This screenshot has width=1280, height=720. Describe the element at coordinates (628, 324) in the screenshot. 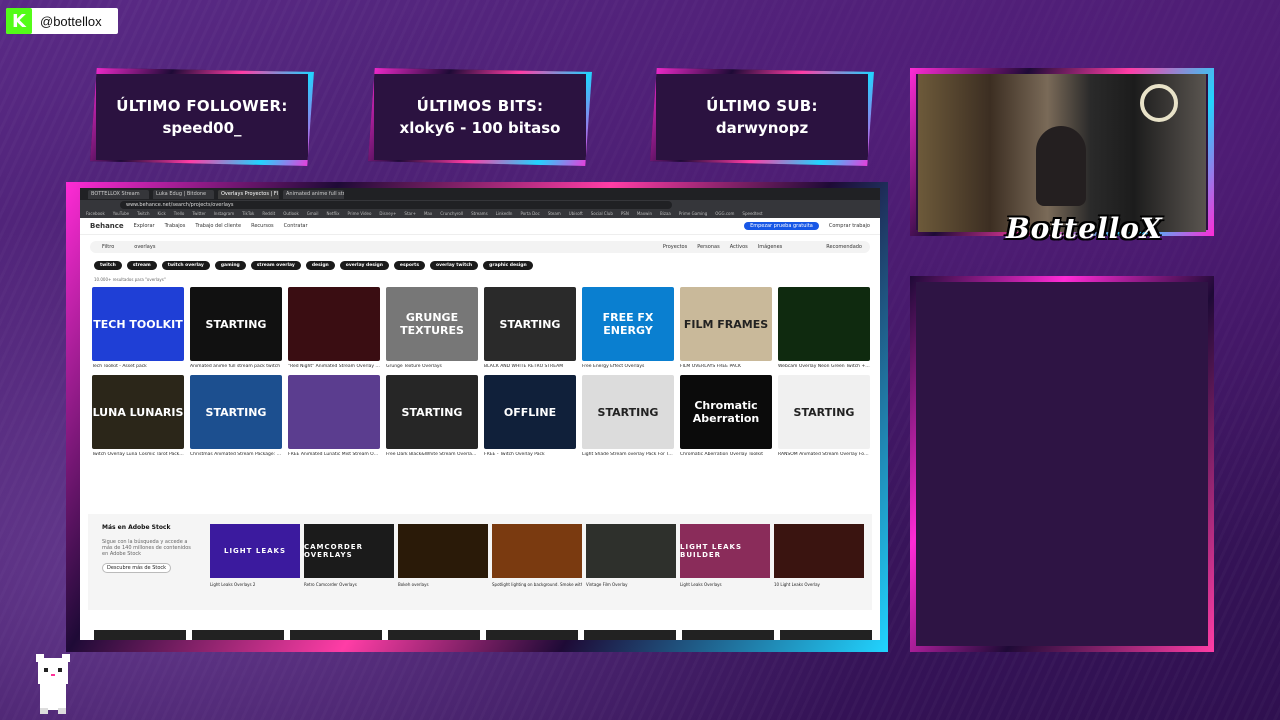

I see `project-thumbnail: FREE FX ENERGY` at that location.